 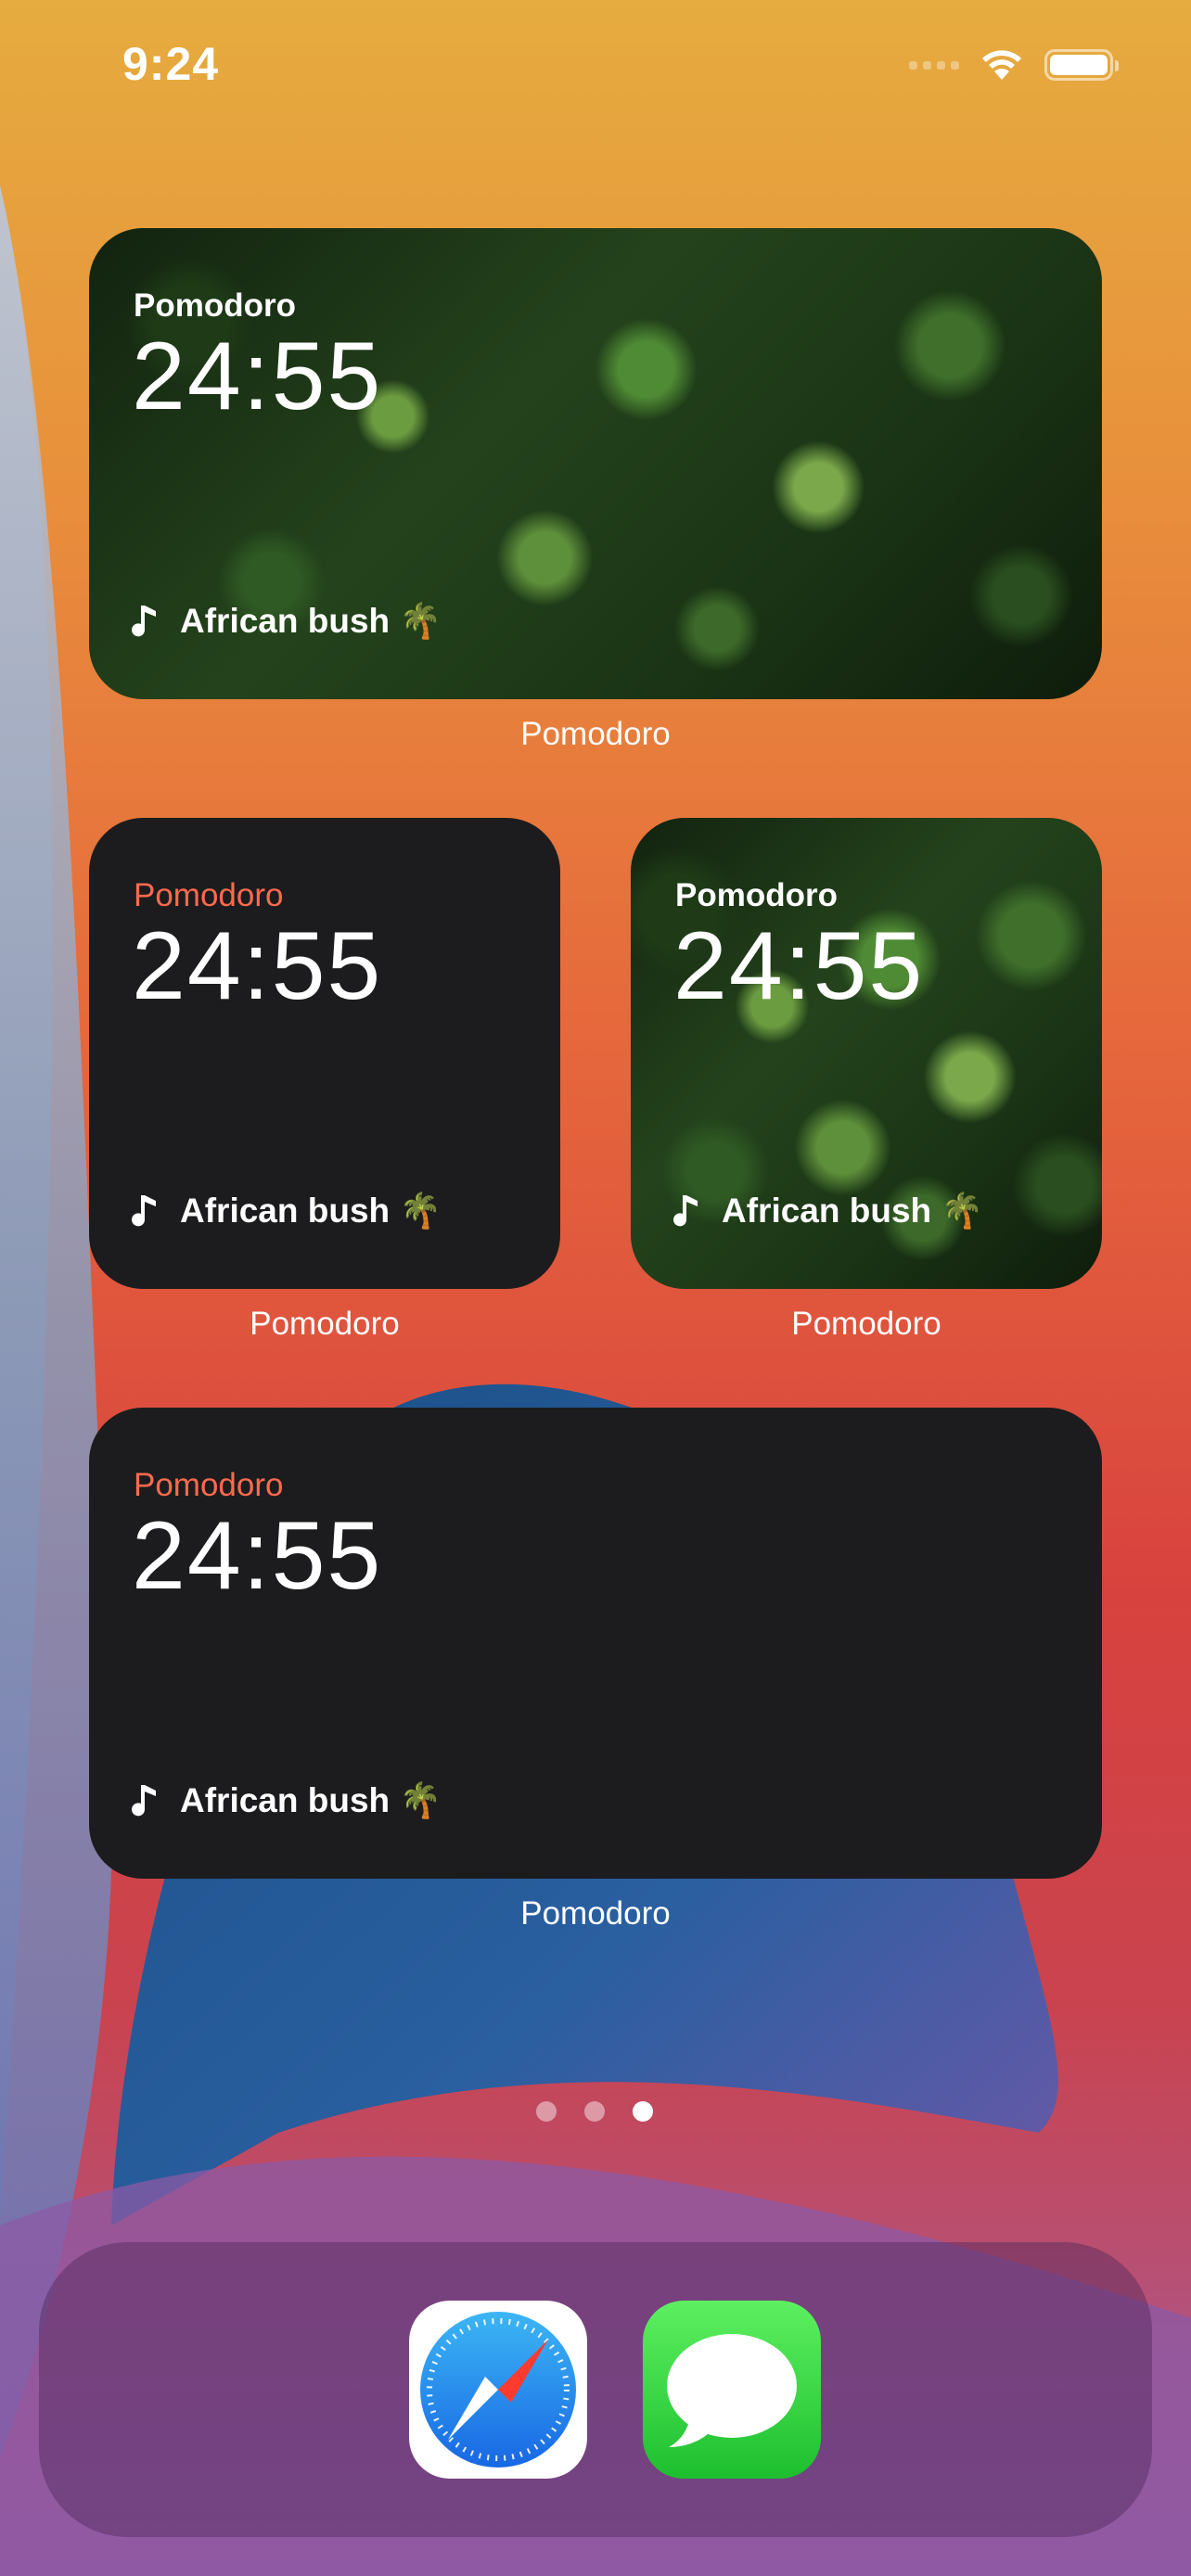 I want to click on page-dot-active, so click(x=643, y=2111).